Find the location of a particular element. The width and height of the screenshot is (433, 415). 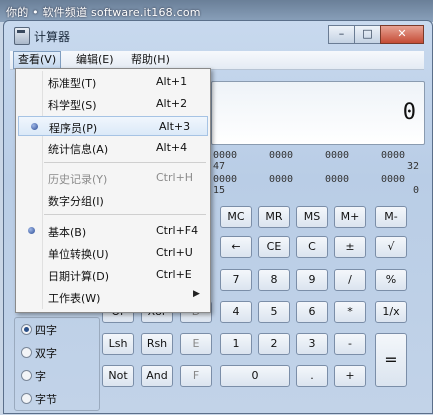

title-bar: 计算器 – □ ✕ is located at coordinates (218, 35).